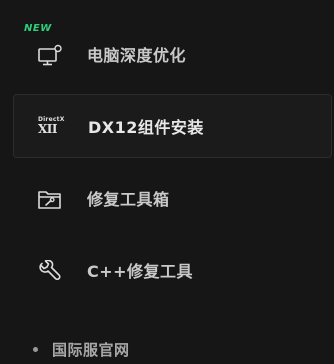 This screenshot has height=364, width=334. I want to click on menu-item-label: C++修复工具, so click(140, 271).